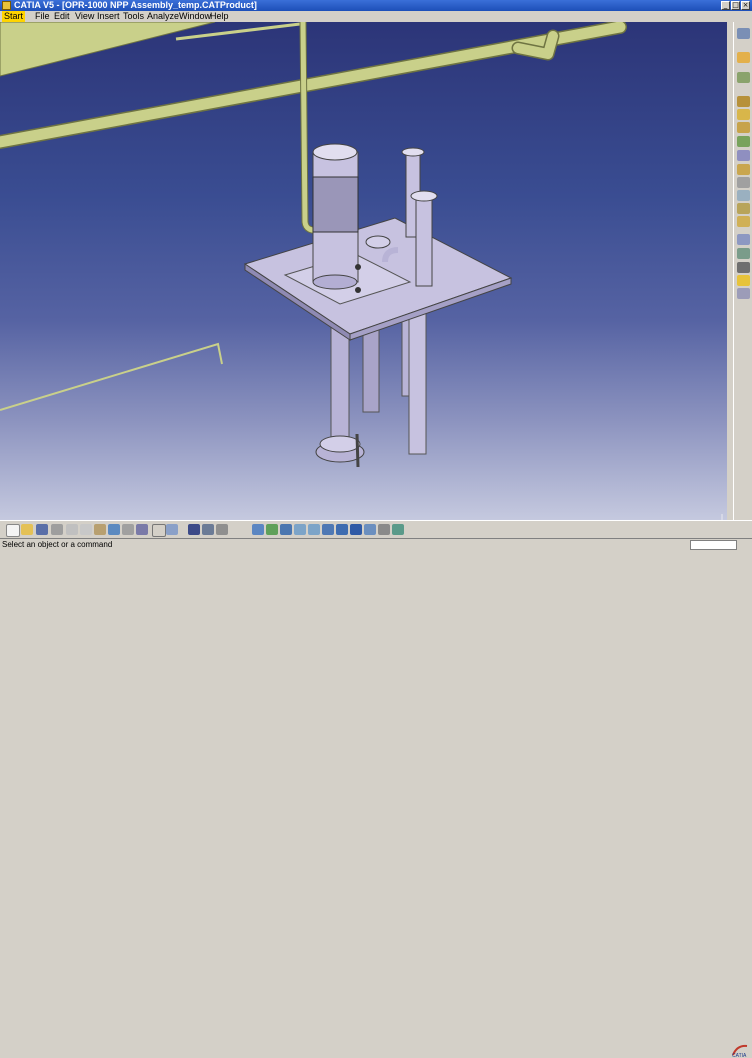 The width and height of the screenshot is (752, 1058). What do you see at coordinates (743, 77) in the screenshot?
I see `product-icon` at bounding box center [743, 77].